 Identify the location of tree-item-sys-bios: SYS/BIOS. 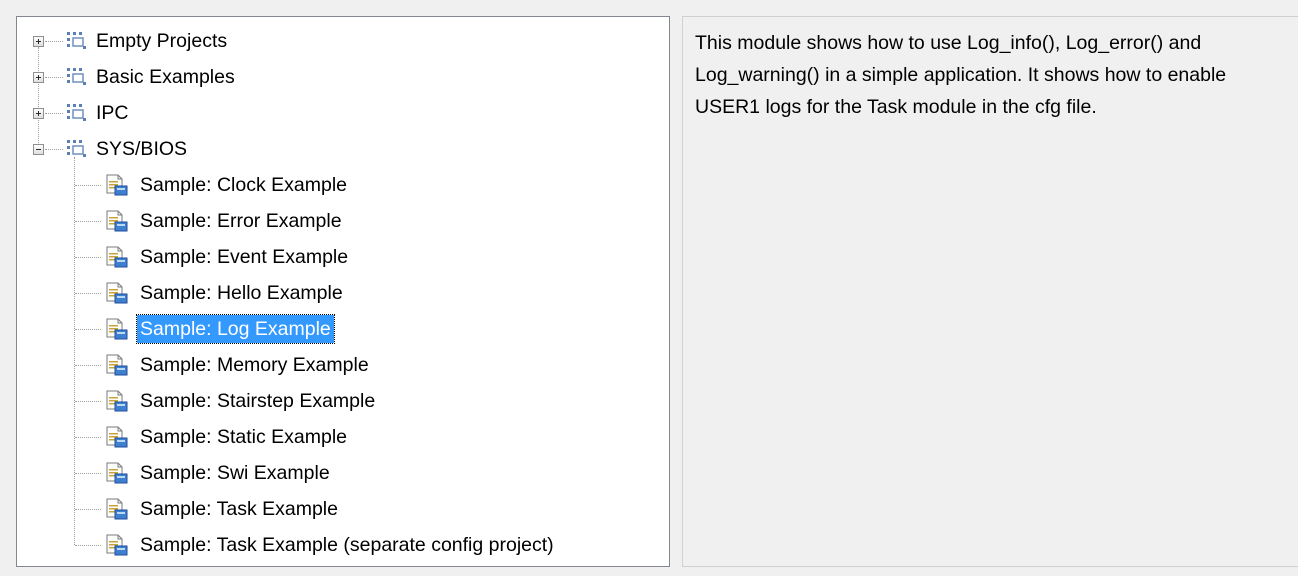
(337, 149).